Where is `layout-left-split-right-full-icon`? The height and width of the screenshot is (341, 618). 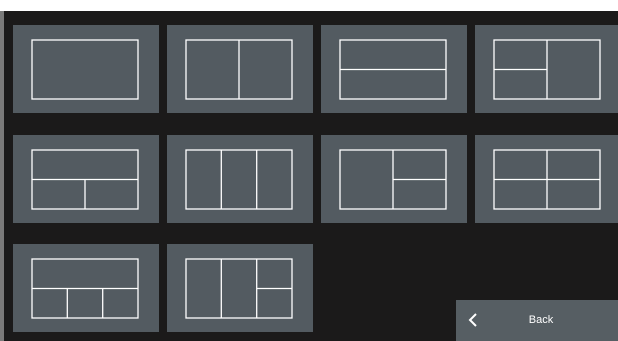 layout-left-split-right-full-icon is located at coordinates (547, 69).